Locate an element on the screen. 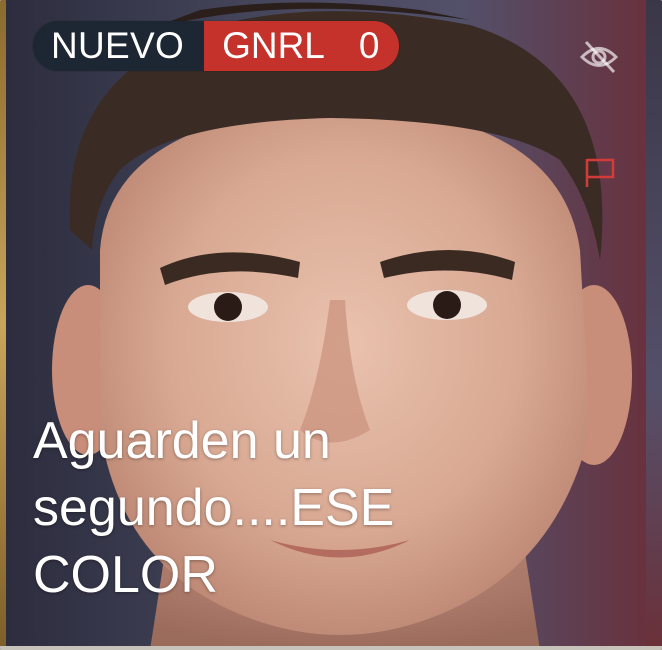 The image size is (662, 650). caption-line-2: segundo....ESE is located at coordinates (214, 508).